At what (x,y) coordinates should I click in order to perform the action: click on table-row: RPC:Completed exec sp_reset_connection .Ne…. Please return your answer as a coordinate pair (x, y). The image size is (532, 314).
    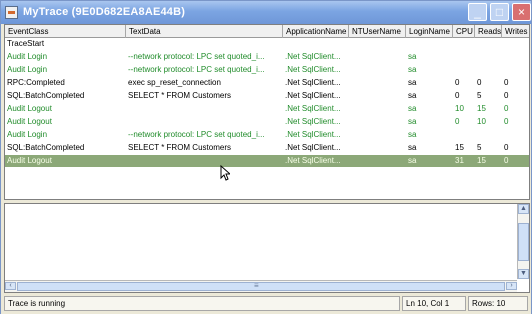
    Looking at the image, I should click on (267, 83).